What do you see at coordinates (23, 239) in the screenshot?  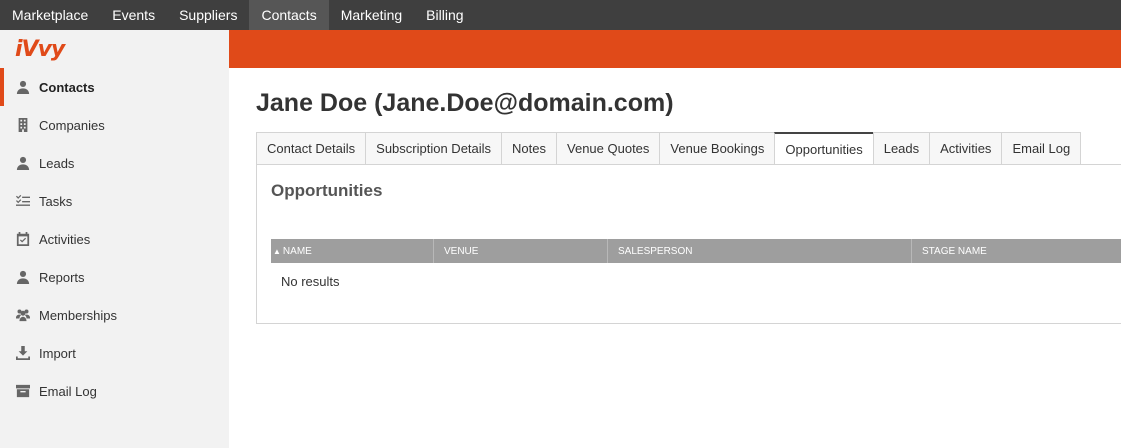 I see `calendar-check-icon` at bounding box center [23, 239].